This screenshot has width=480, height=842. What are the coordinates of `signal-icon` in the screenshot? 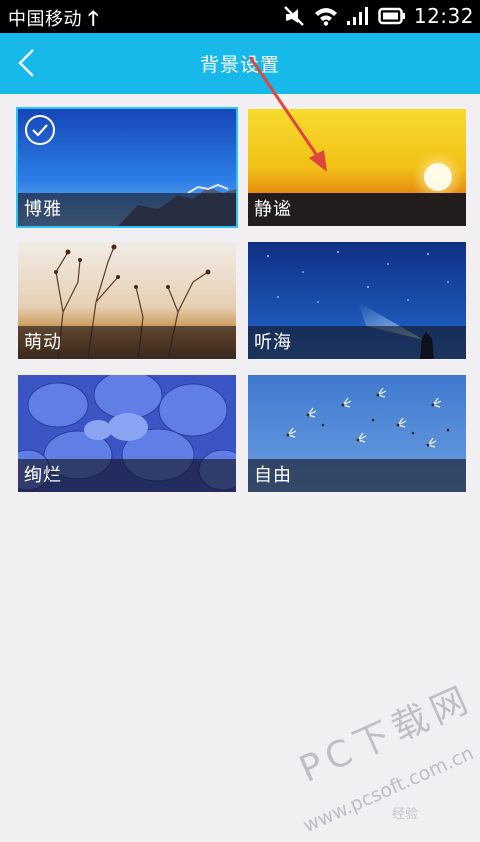 It's located at (357, 16).